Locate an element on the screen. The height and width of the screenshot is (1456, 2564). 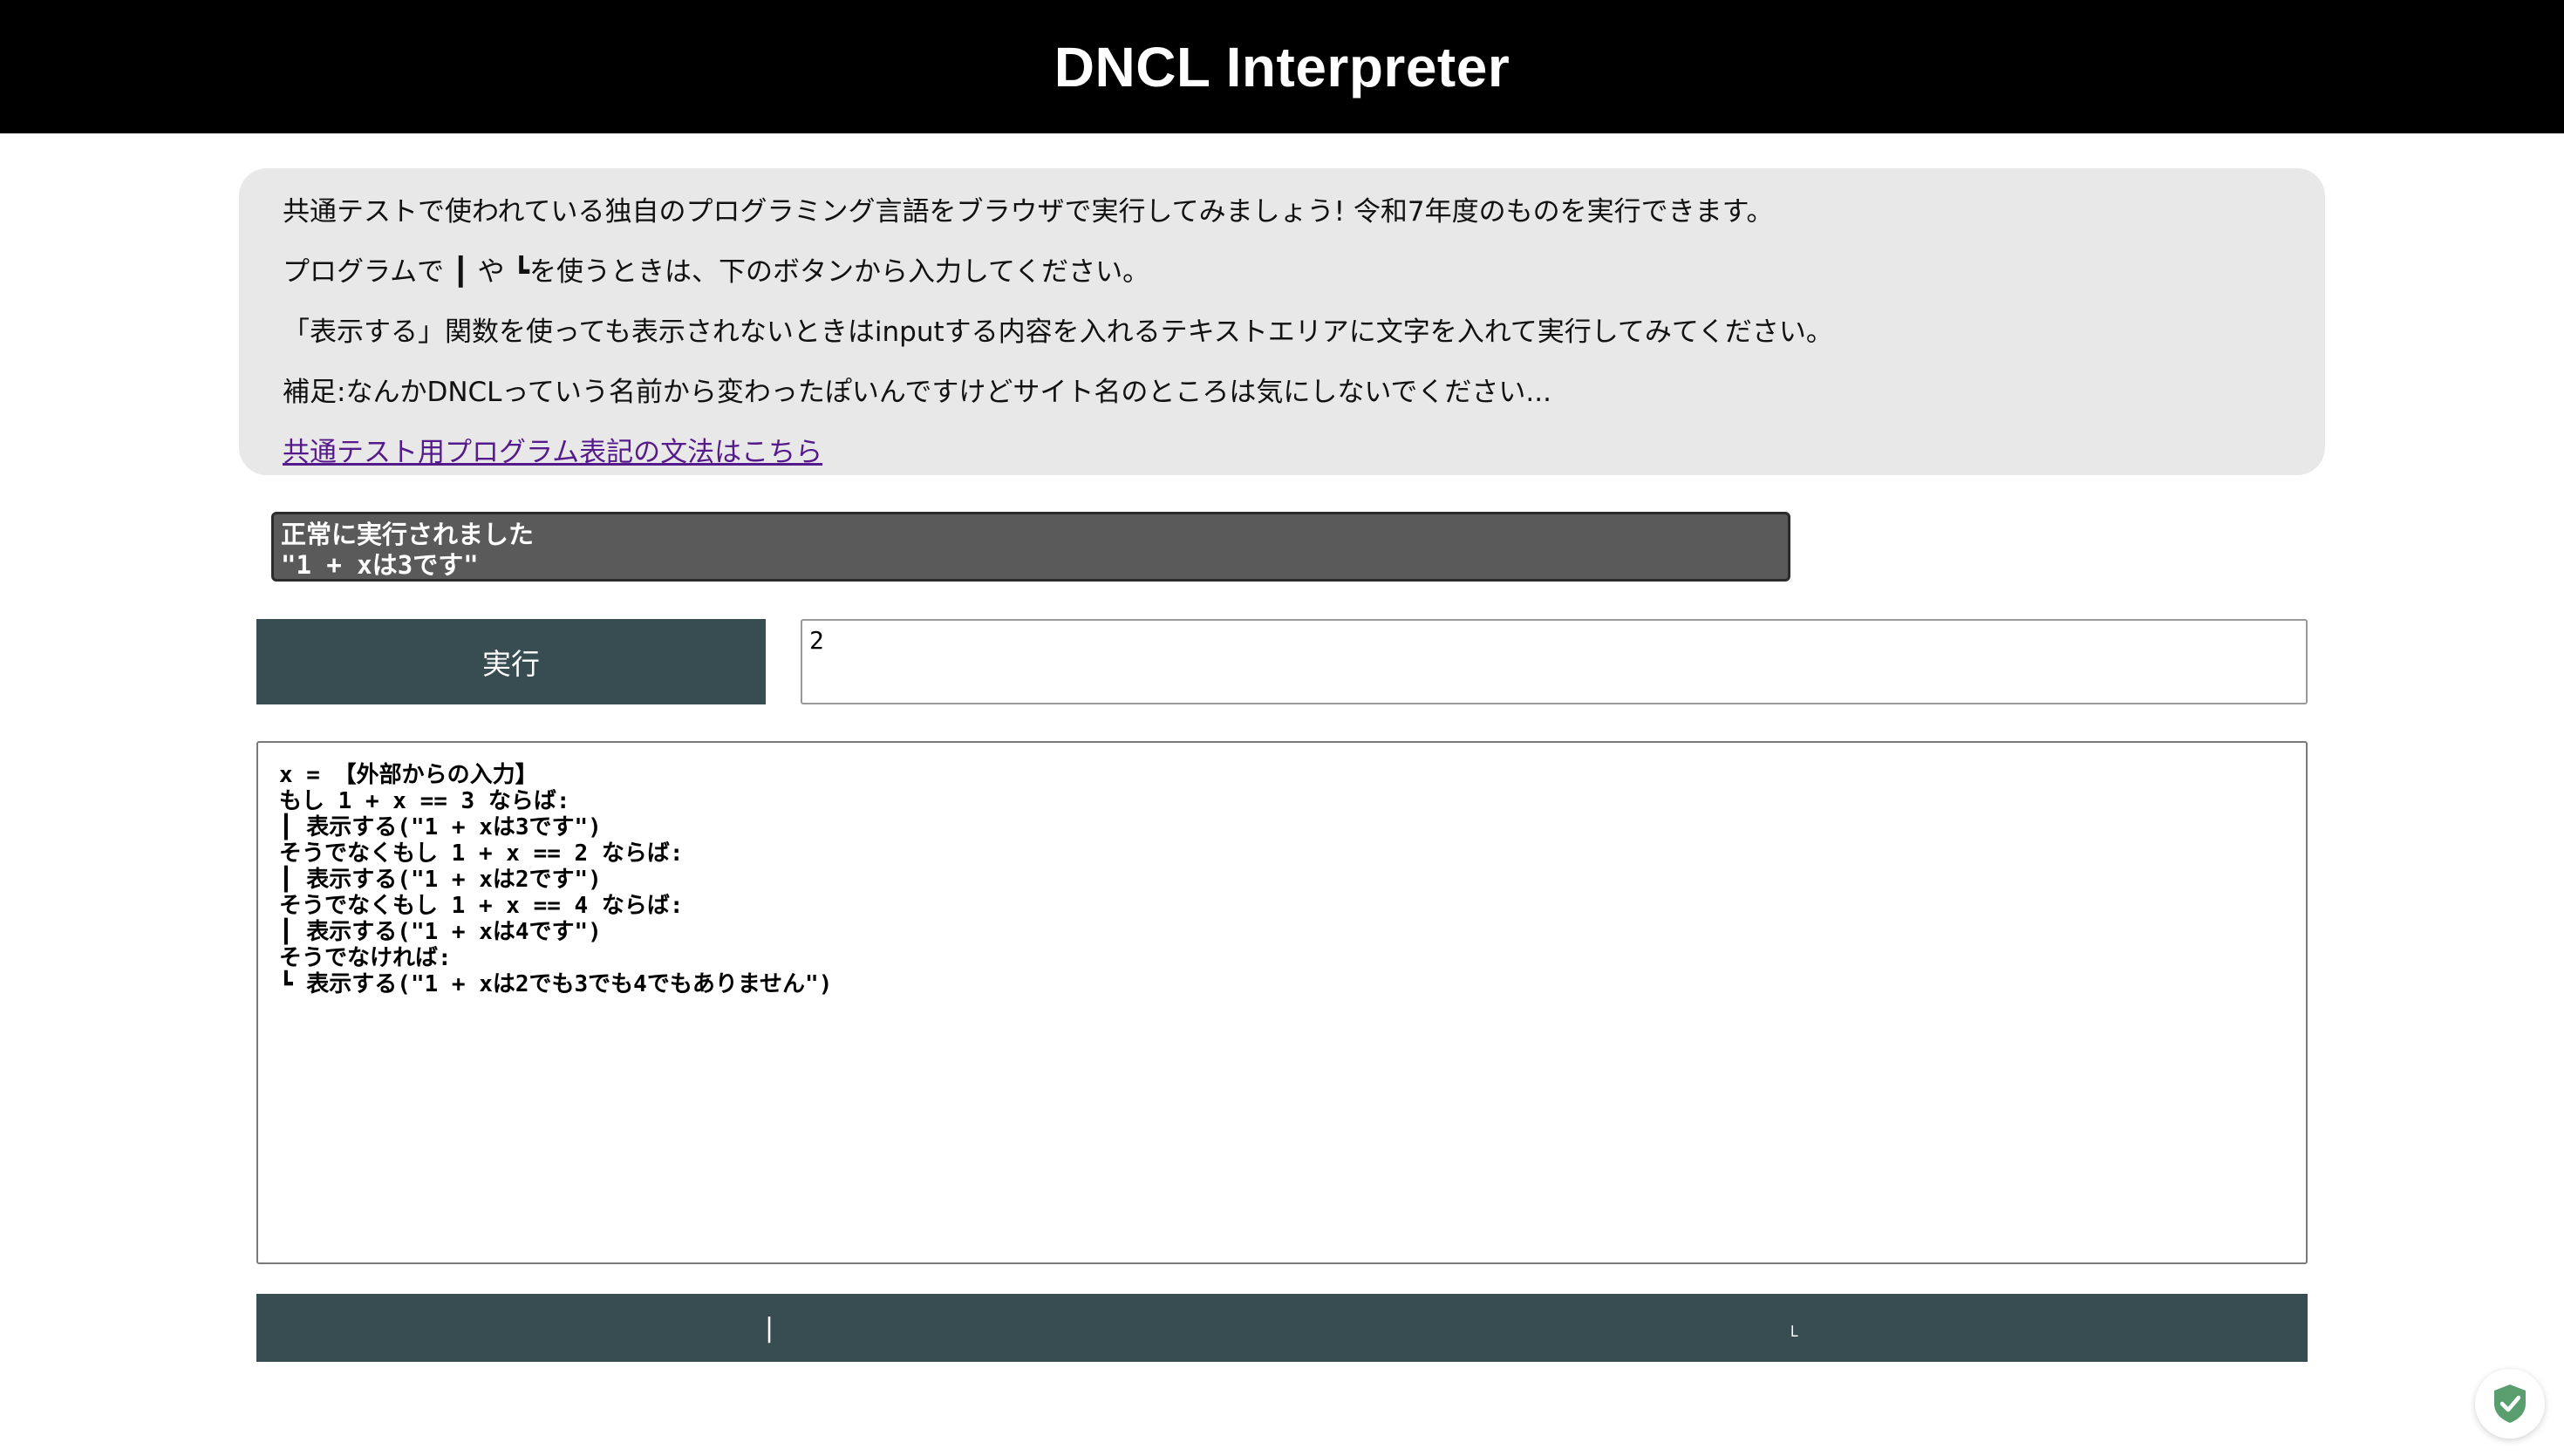
info-line-symbols: プログラムで ┃ や ┗を使うときは、下のボタンから入力してください。 is located at coordinates (716, 272).